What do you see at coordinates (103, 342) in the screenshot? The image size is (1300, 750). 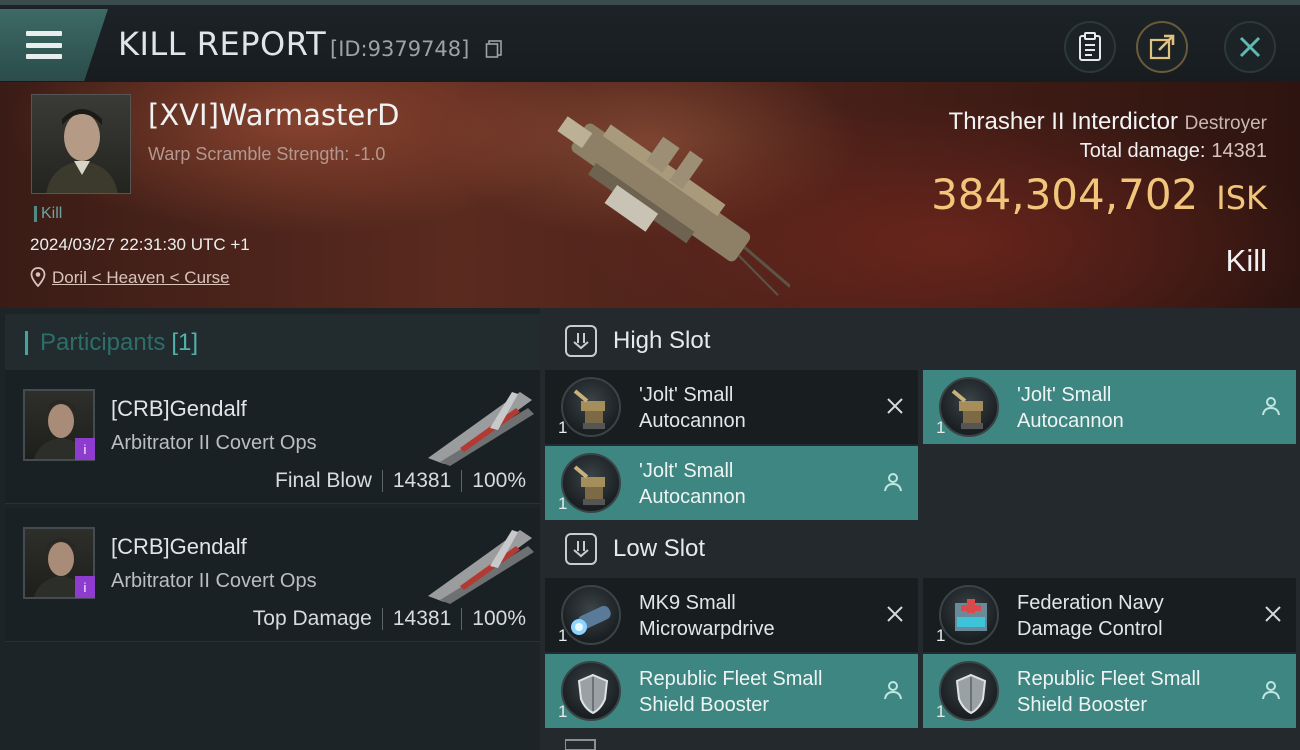 I see `participants-label: Participants` at bounding box center [103, 342].